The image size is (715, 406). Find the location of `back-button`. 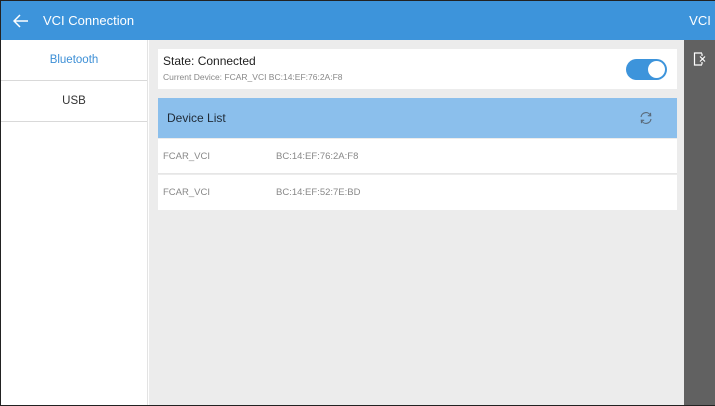

back-button is located at coordinates (21, 20).